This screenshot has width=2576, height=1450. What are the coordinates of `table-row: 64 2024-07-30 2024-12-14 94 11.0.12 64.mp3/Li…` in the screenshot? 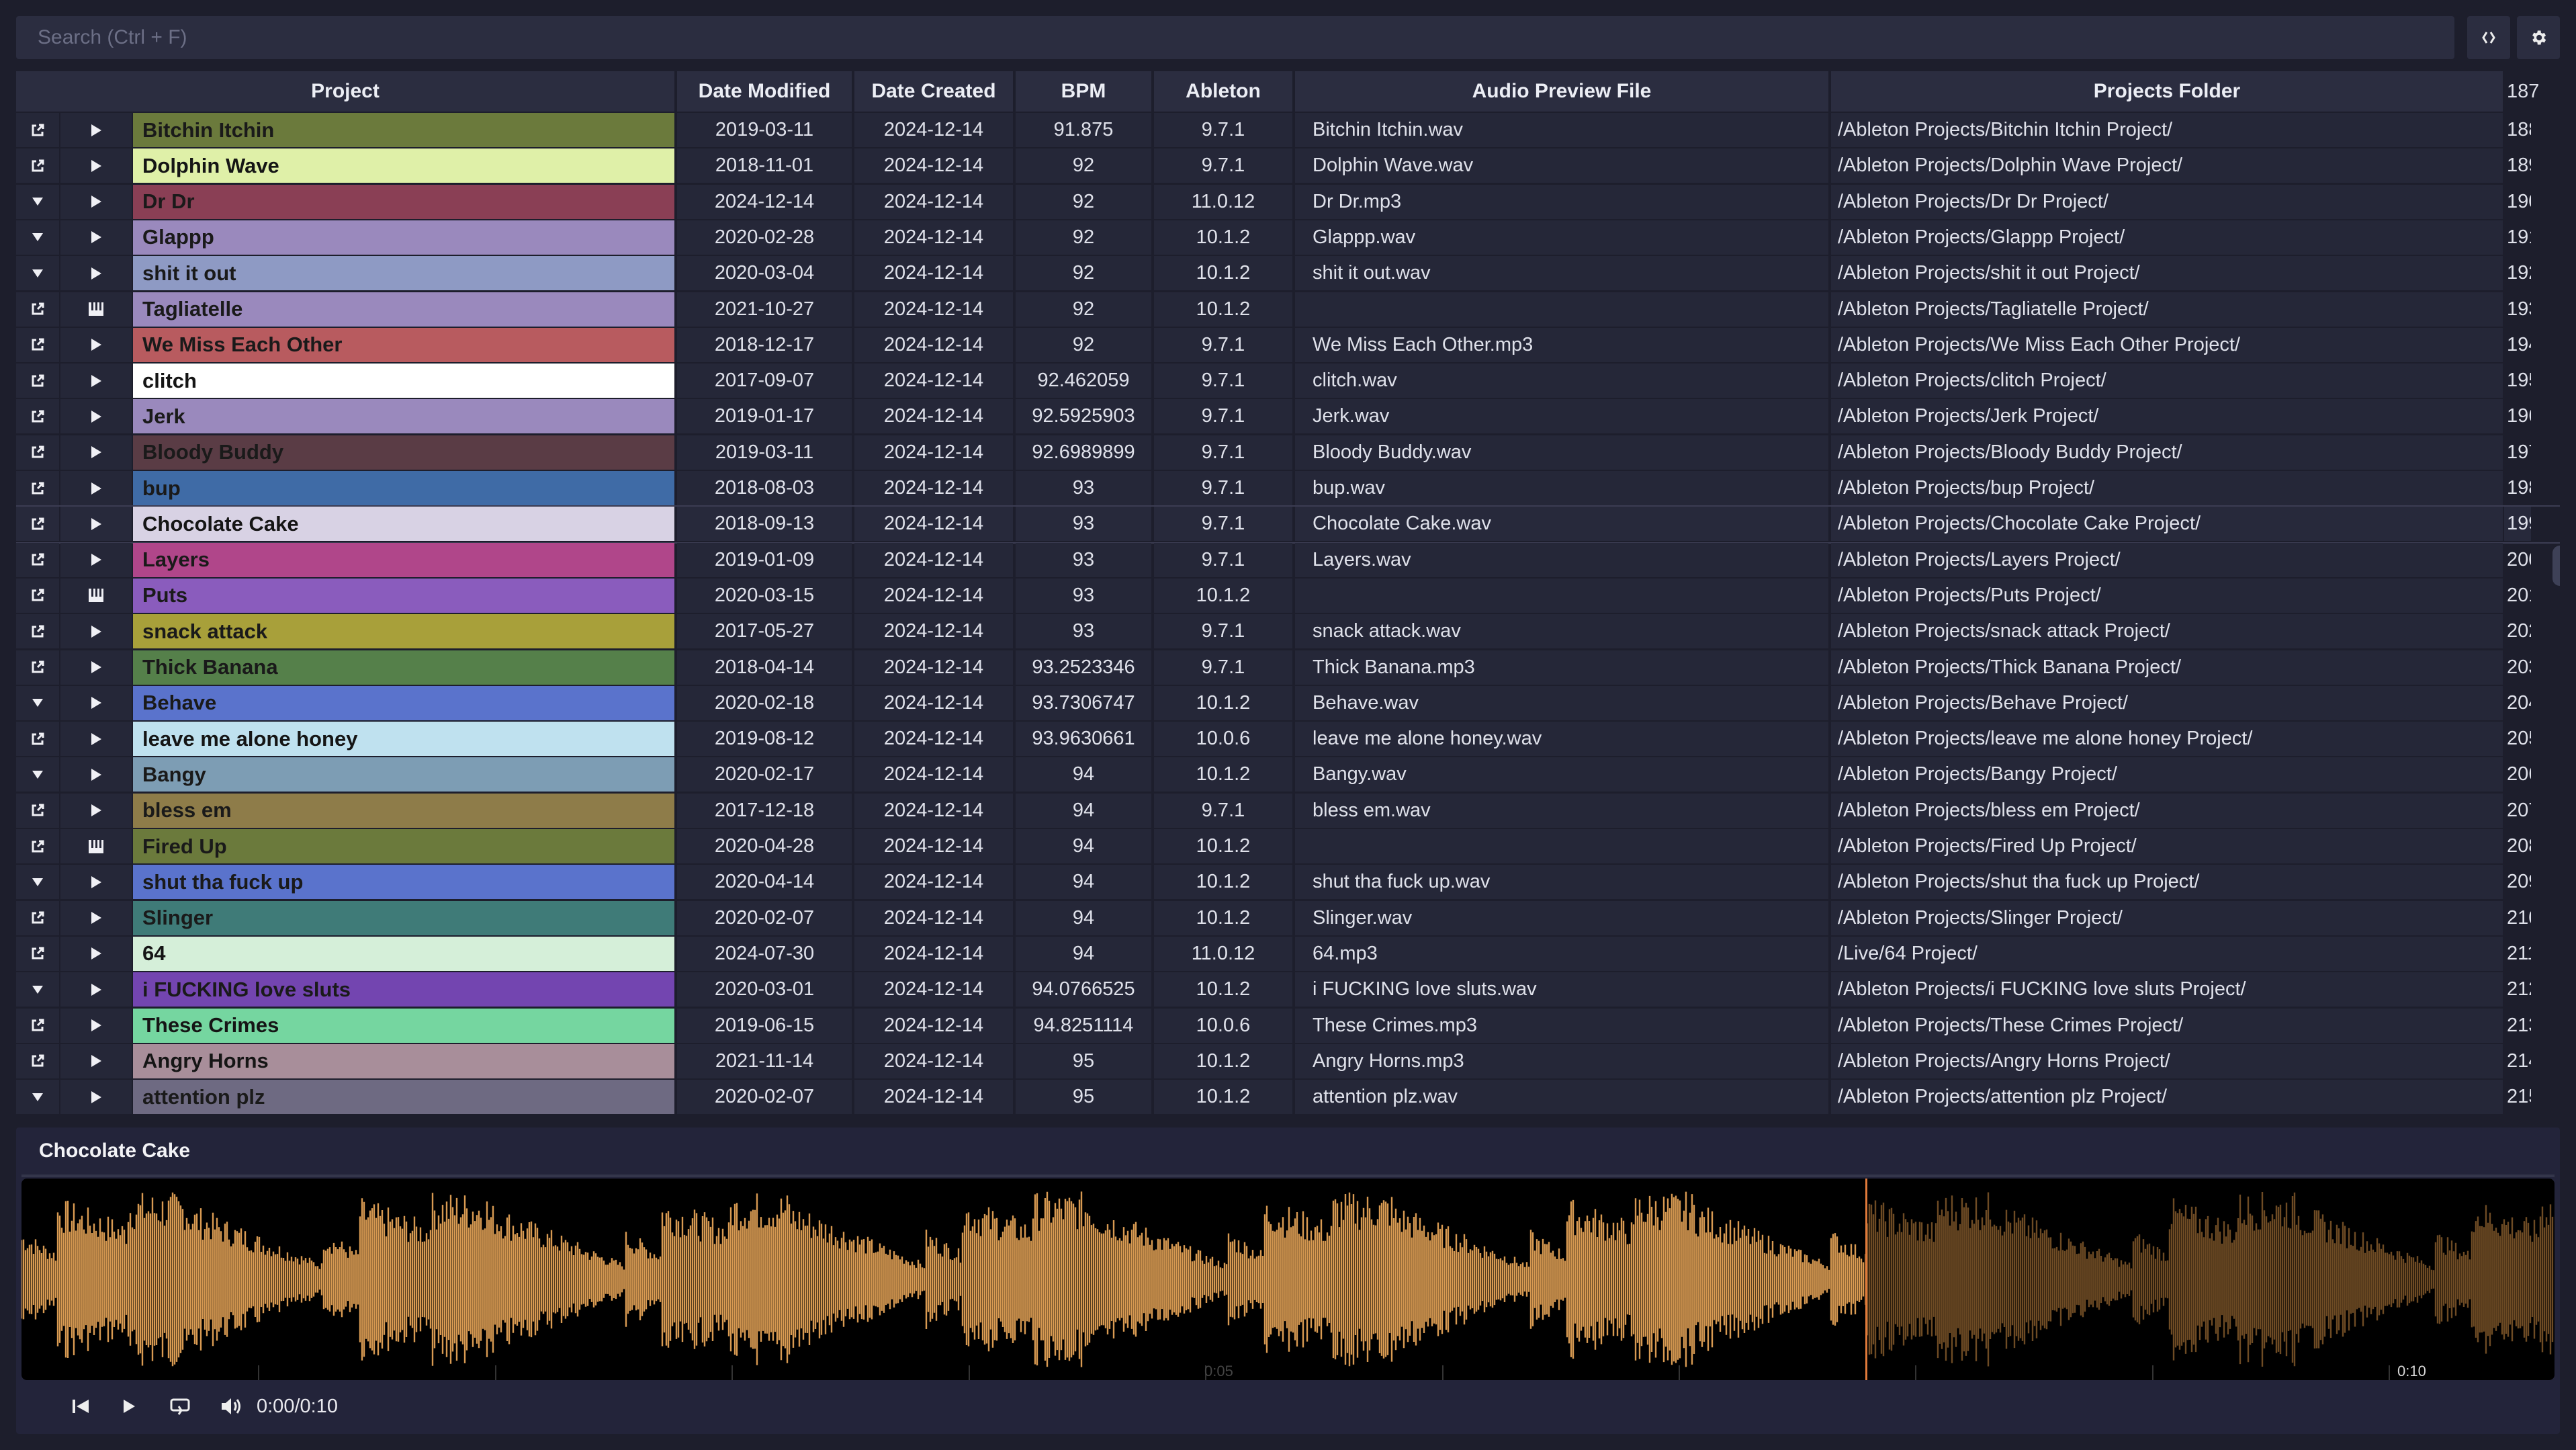 It's located at (1288, 954).